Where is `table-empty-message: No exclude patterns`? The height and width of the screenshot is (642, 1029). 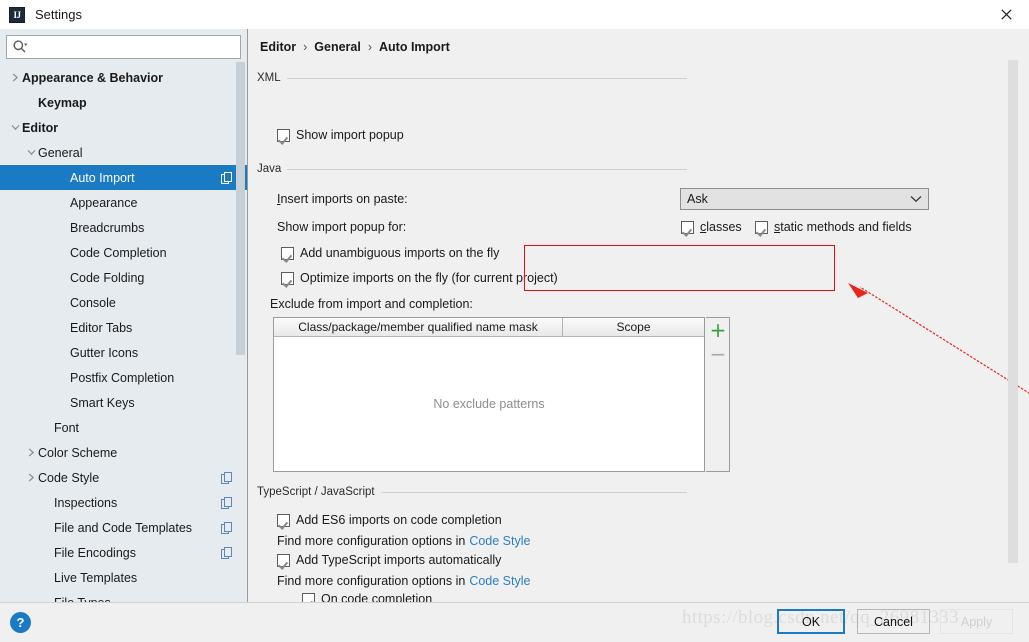
table-empty-message: No exclude patterns is located at coordinates (489, 404).